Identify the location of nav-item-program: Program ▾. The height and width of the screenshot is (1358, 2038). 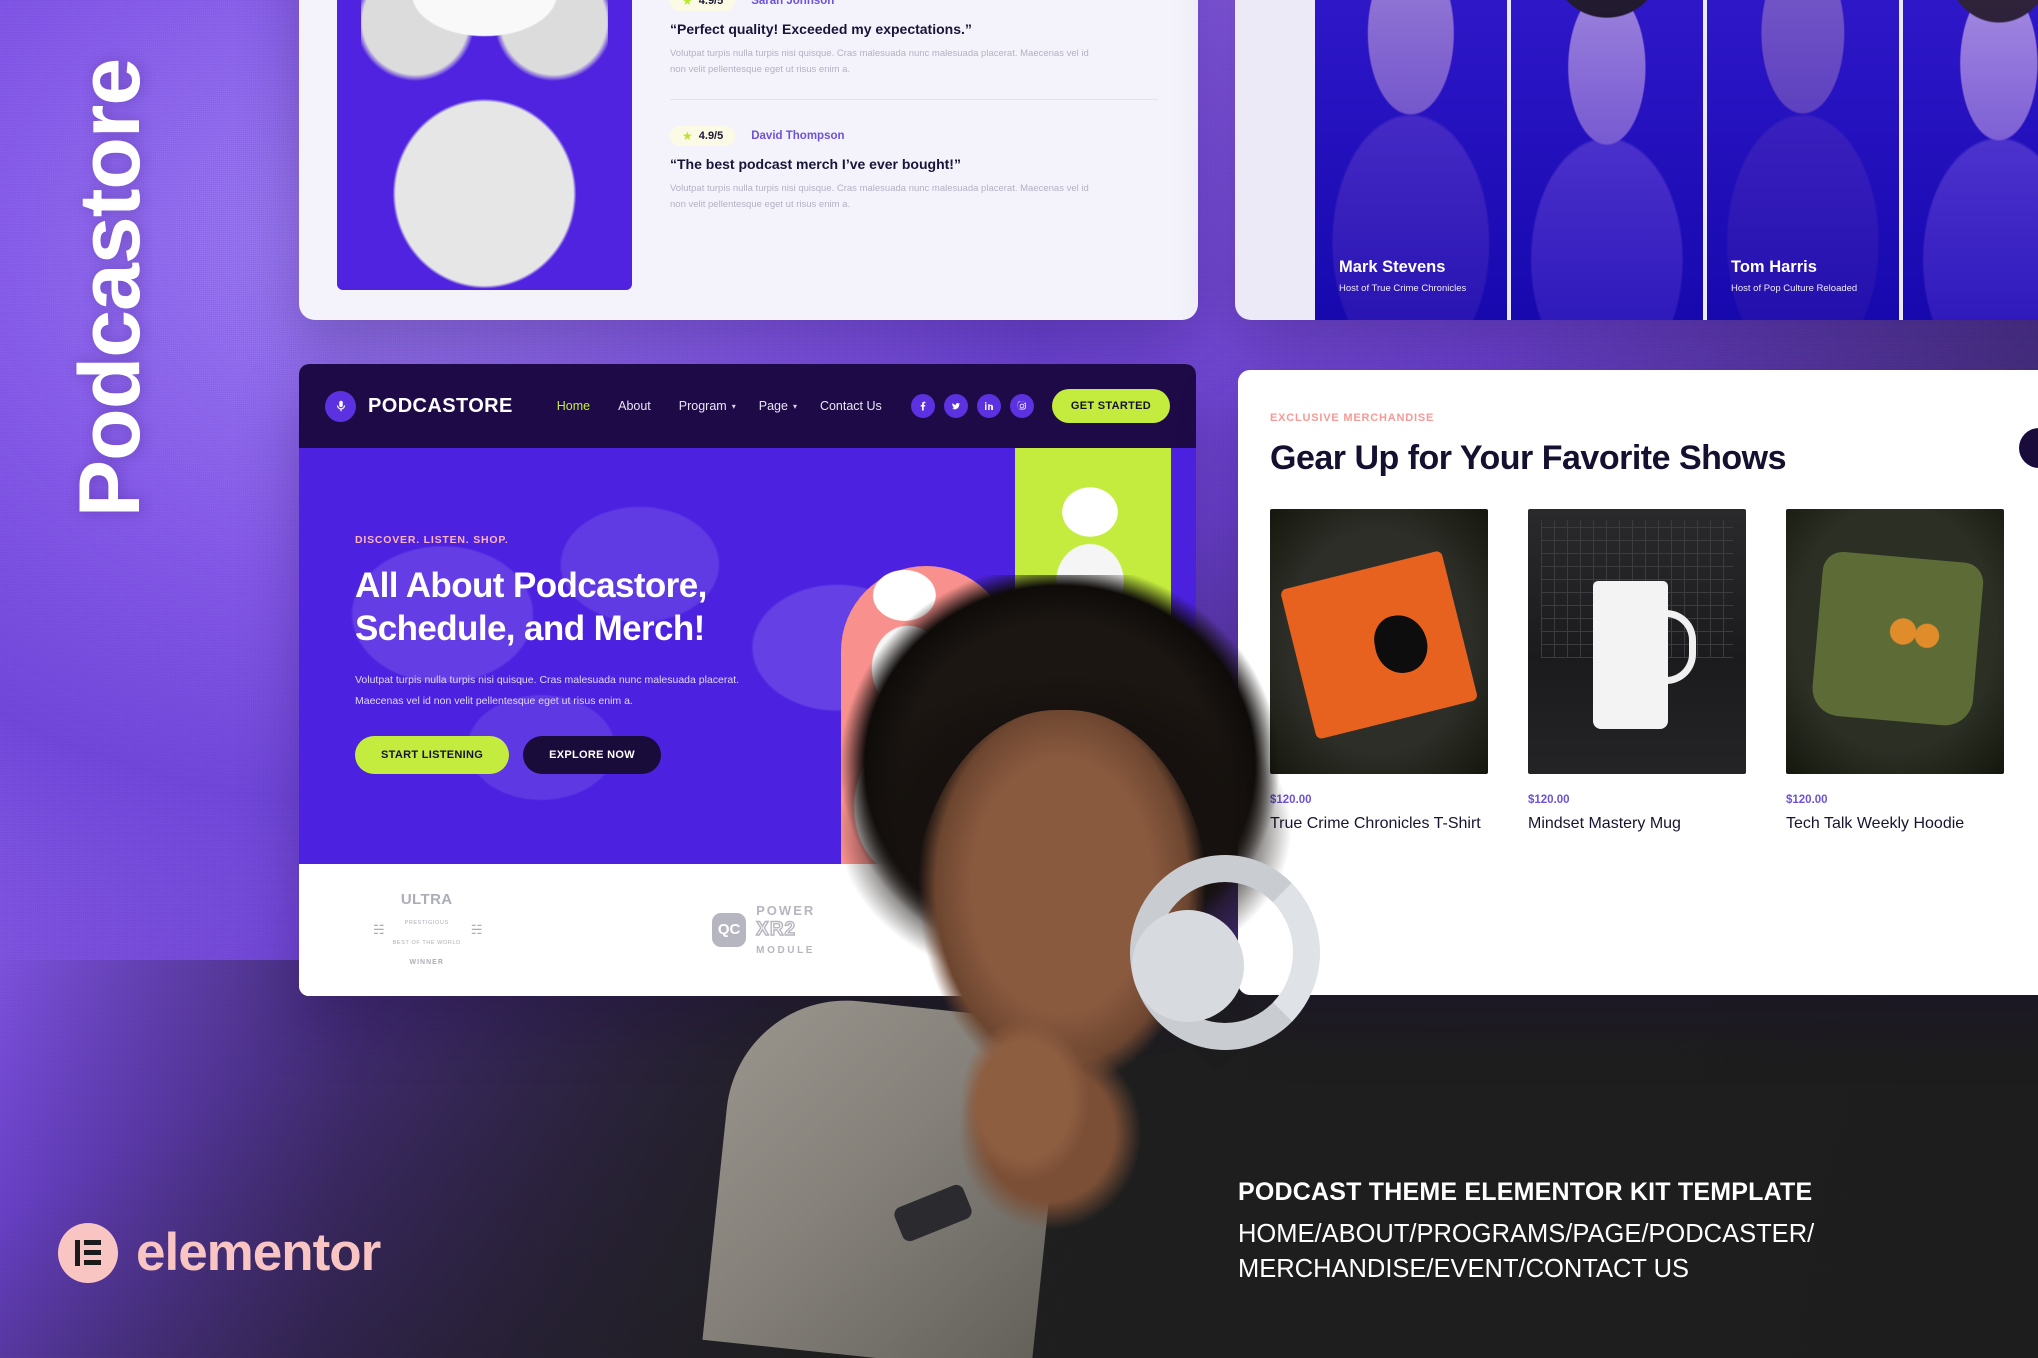
(707, 406).